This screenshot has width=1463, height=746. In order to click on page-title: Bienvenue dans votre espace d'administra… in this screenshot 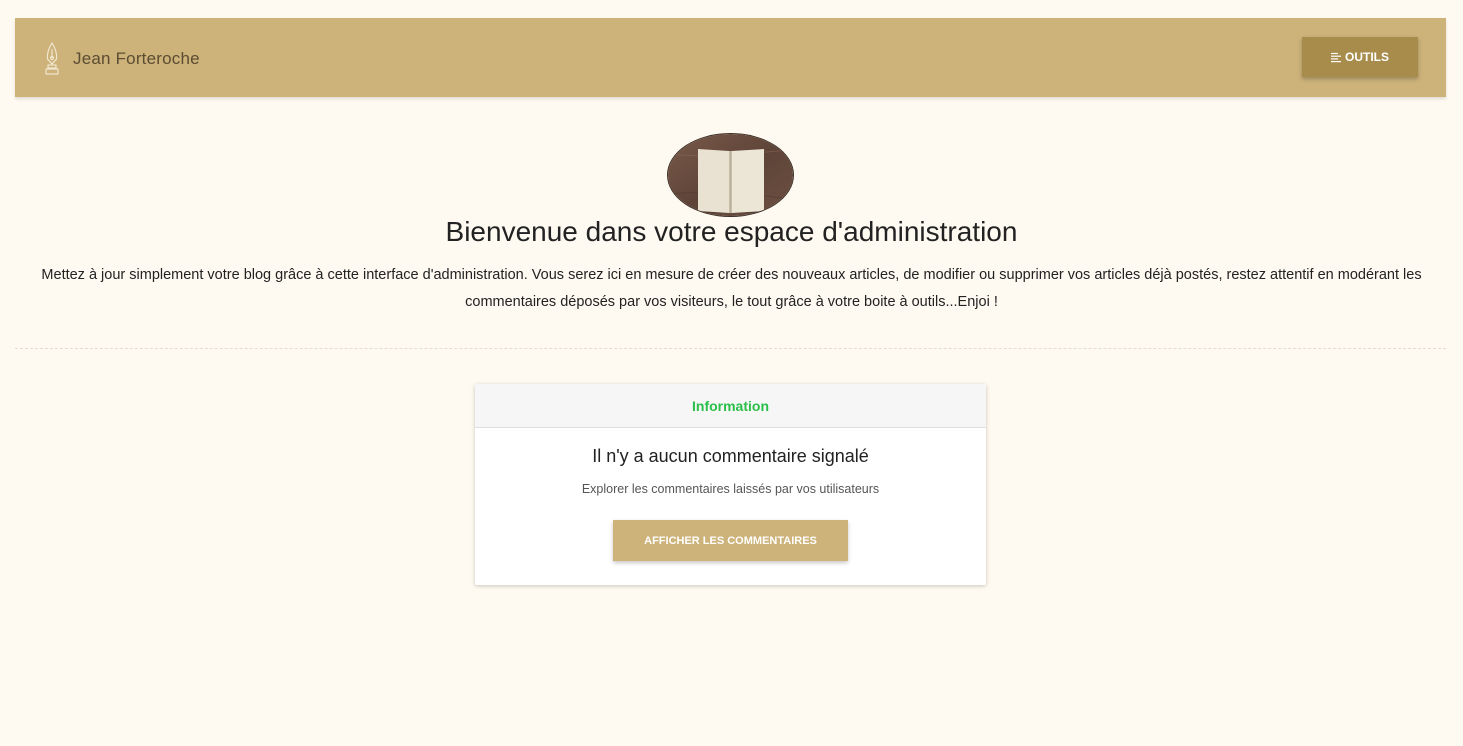, I will do `click(731, 231)`.